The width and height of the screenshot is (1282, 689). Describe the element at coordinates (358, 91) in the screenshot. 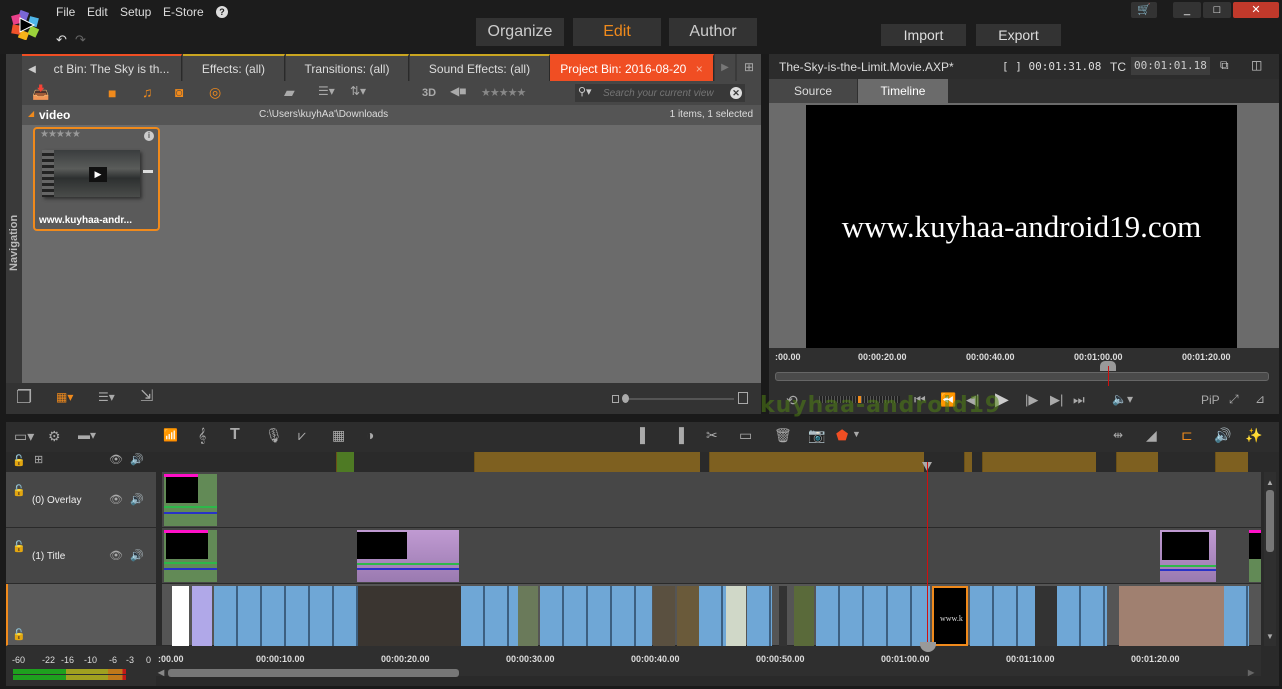

I see `sort-menu-icon: ⇅▾` at that location.